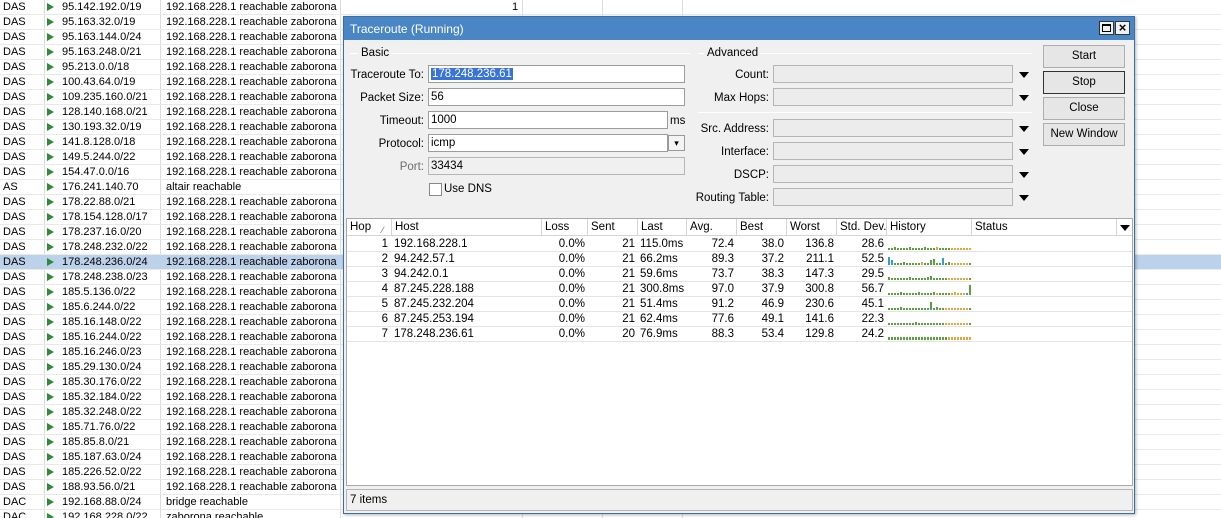 This screenshot has height=518, width=1221. Describe the element at coordinates (99, 142) in the screenshot. I see `route-dst: 141.8.128.0/18` at that location.